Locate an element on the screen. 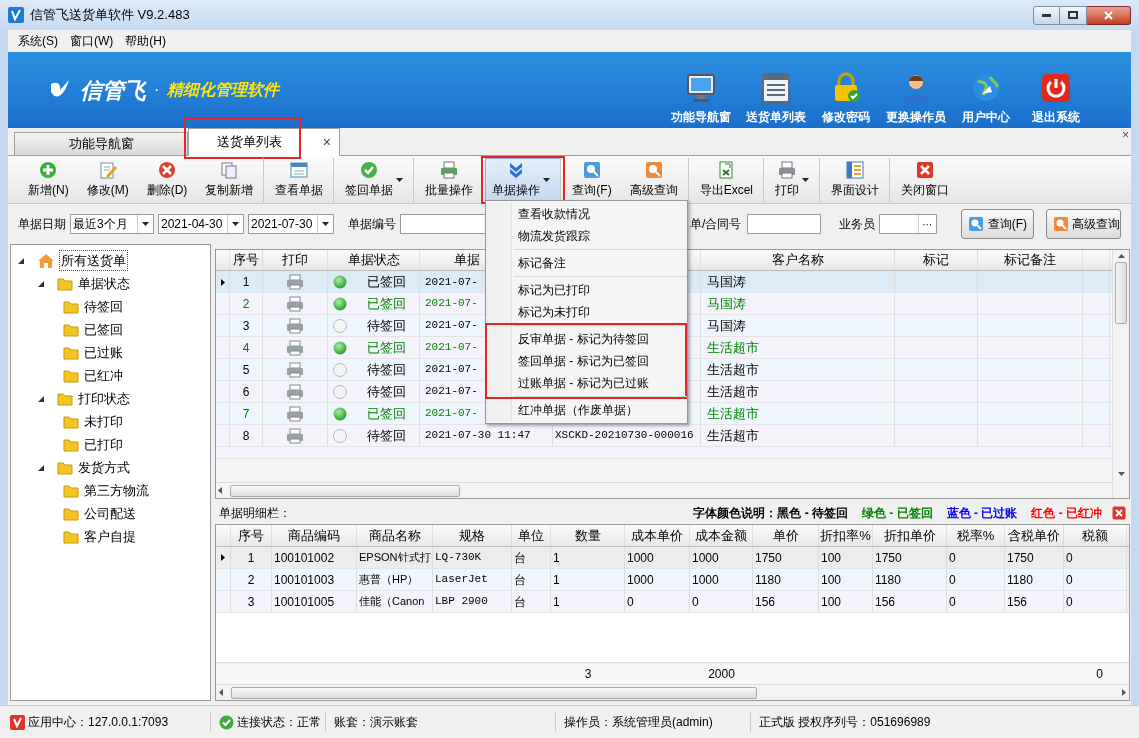 The image size is (1139, 738). status-text: 正式版 授权序列号：051696989 is located at coordinates (845, 722).